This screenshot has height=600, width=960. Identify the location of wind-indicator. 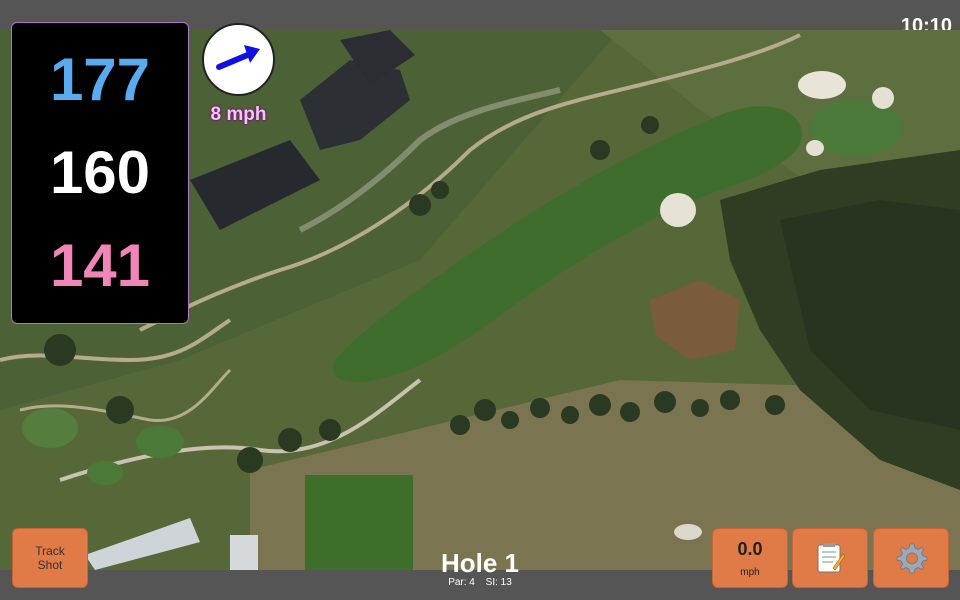
(238, 59).